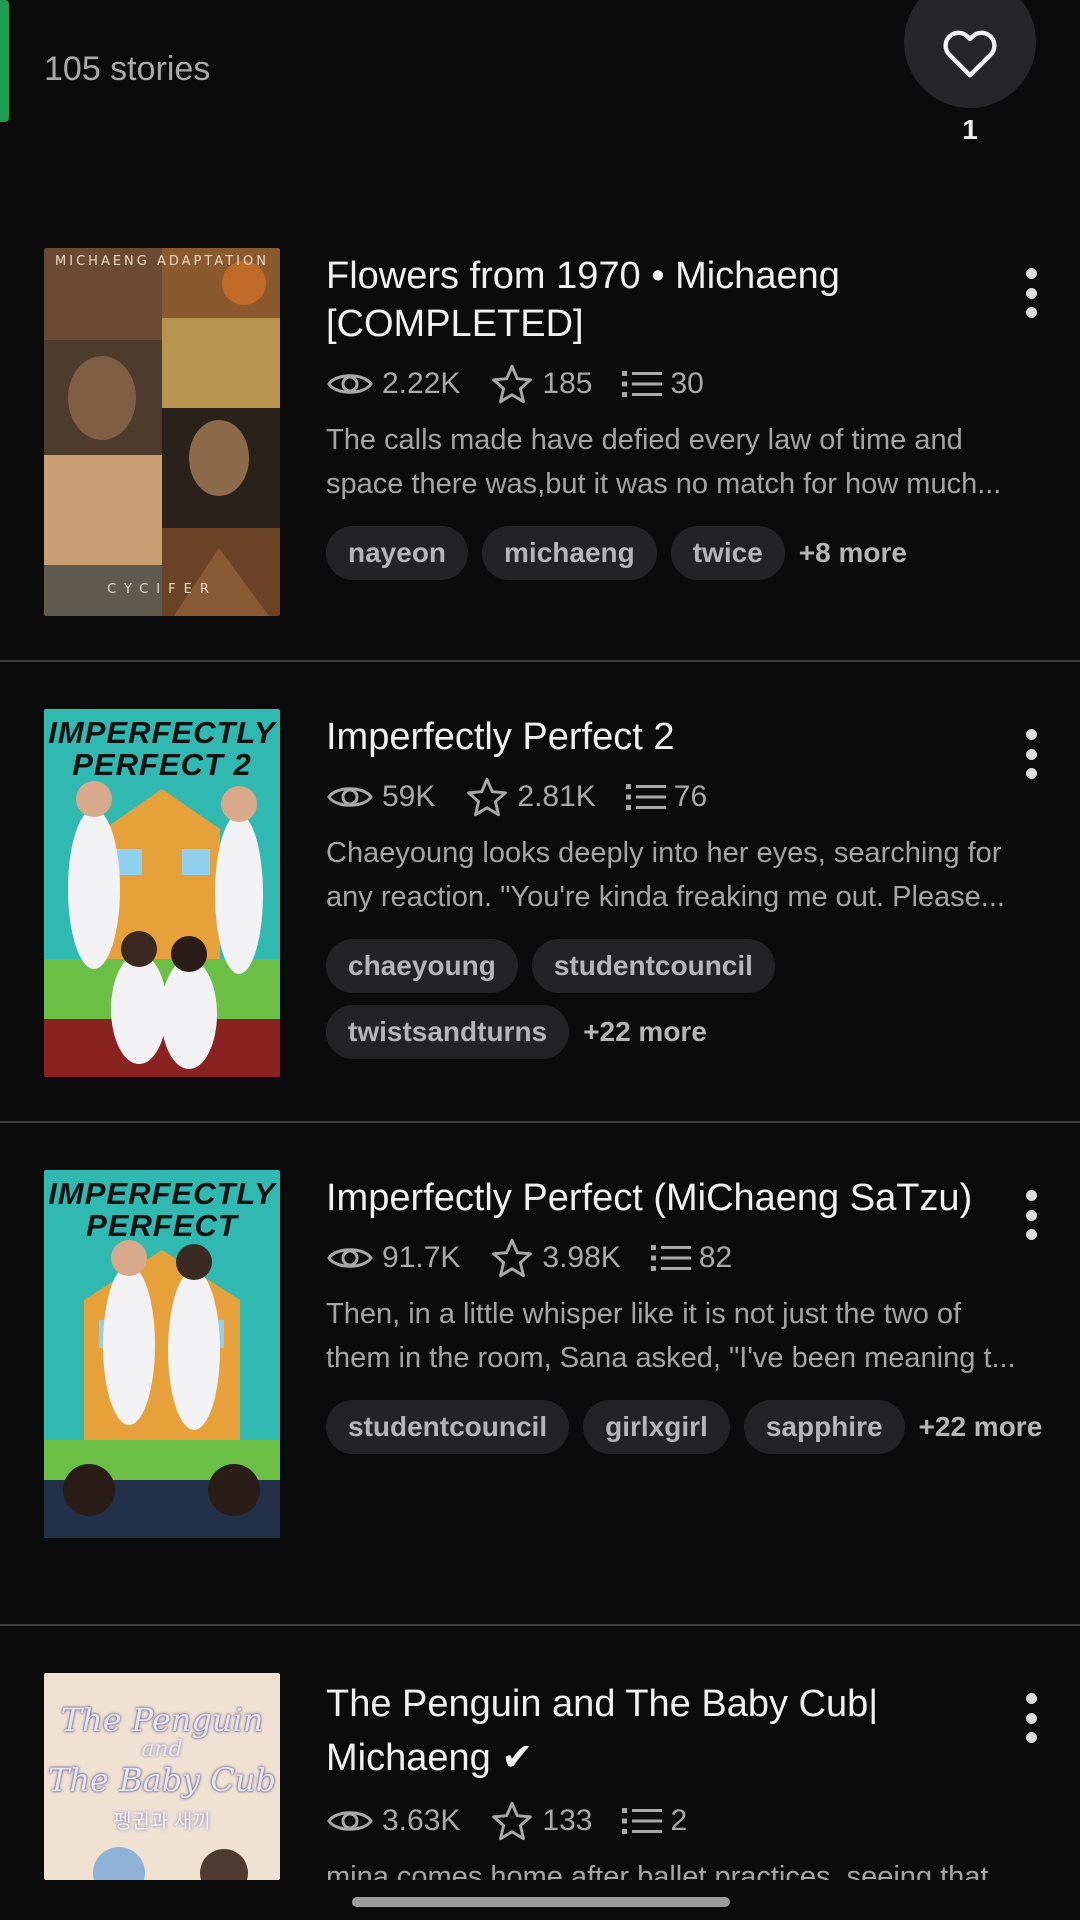  I want to click on story-stats: 59K 2.81K 76, so click(681, 797).